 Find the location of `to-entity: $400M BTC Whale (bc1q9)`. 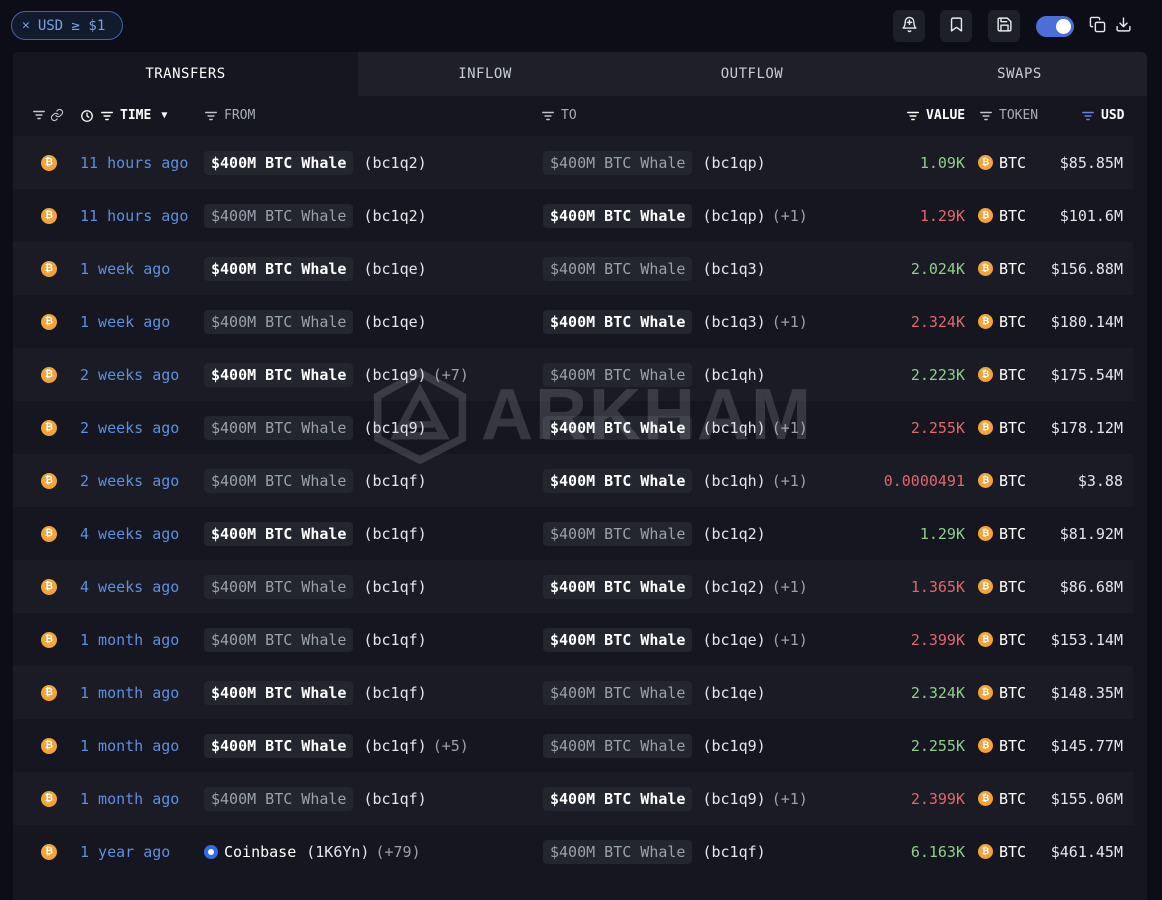

to-entity: $400M BTC Whale (bc1q9) is located at coordinates (657, 745).